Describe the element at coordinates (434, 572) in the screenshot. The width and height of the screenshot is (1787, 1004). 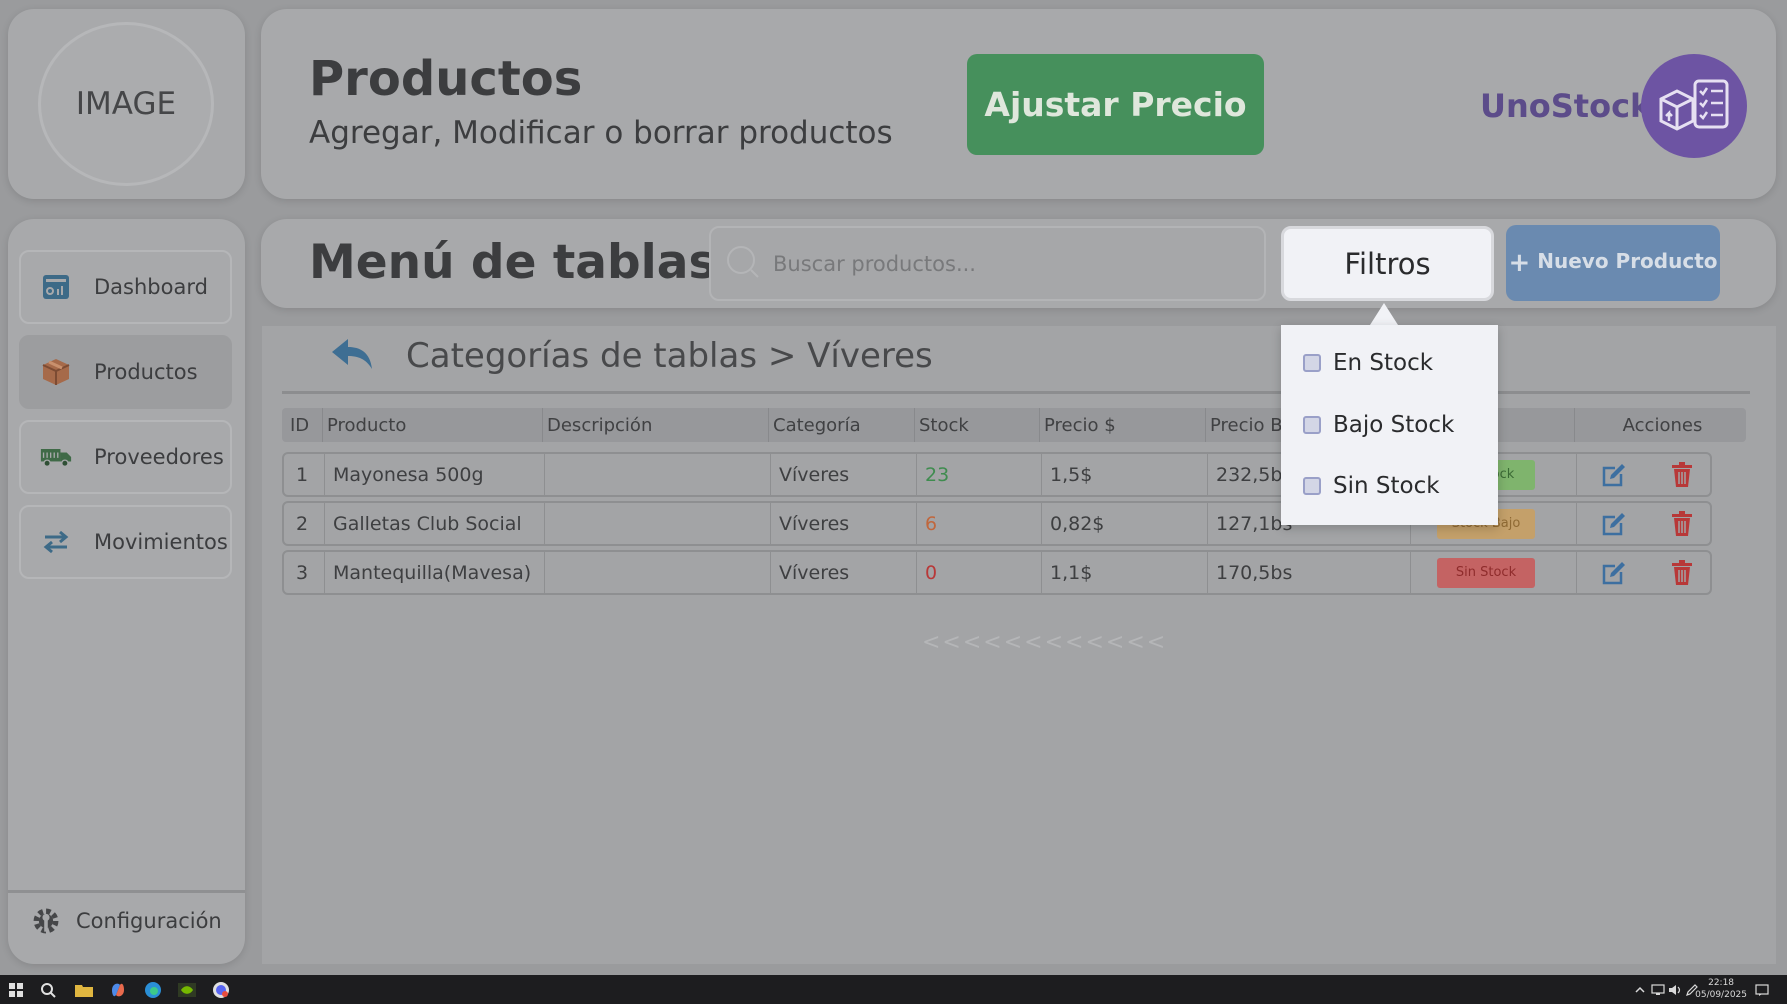
I see `cell-product: Mantequilla(Mavesa)` at that location.